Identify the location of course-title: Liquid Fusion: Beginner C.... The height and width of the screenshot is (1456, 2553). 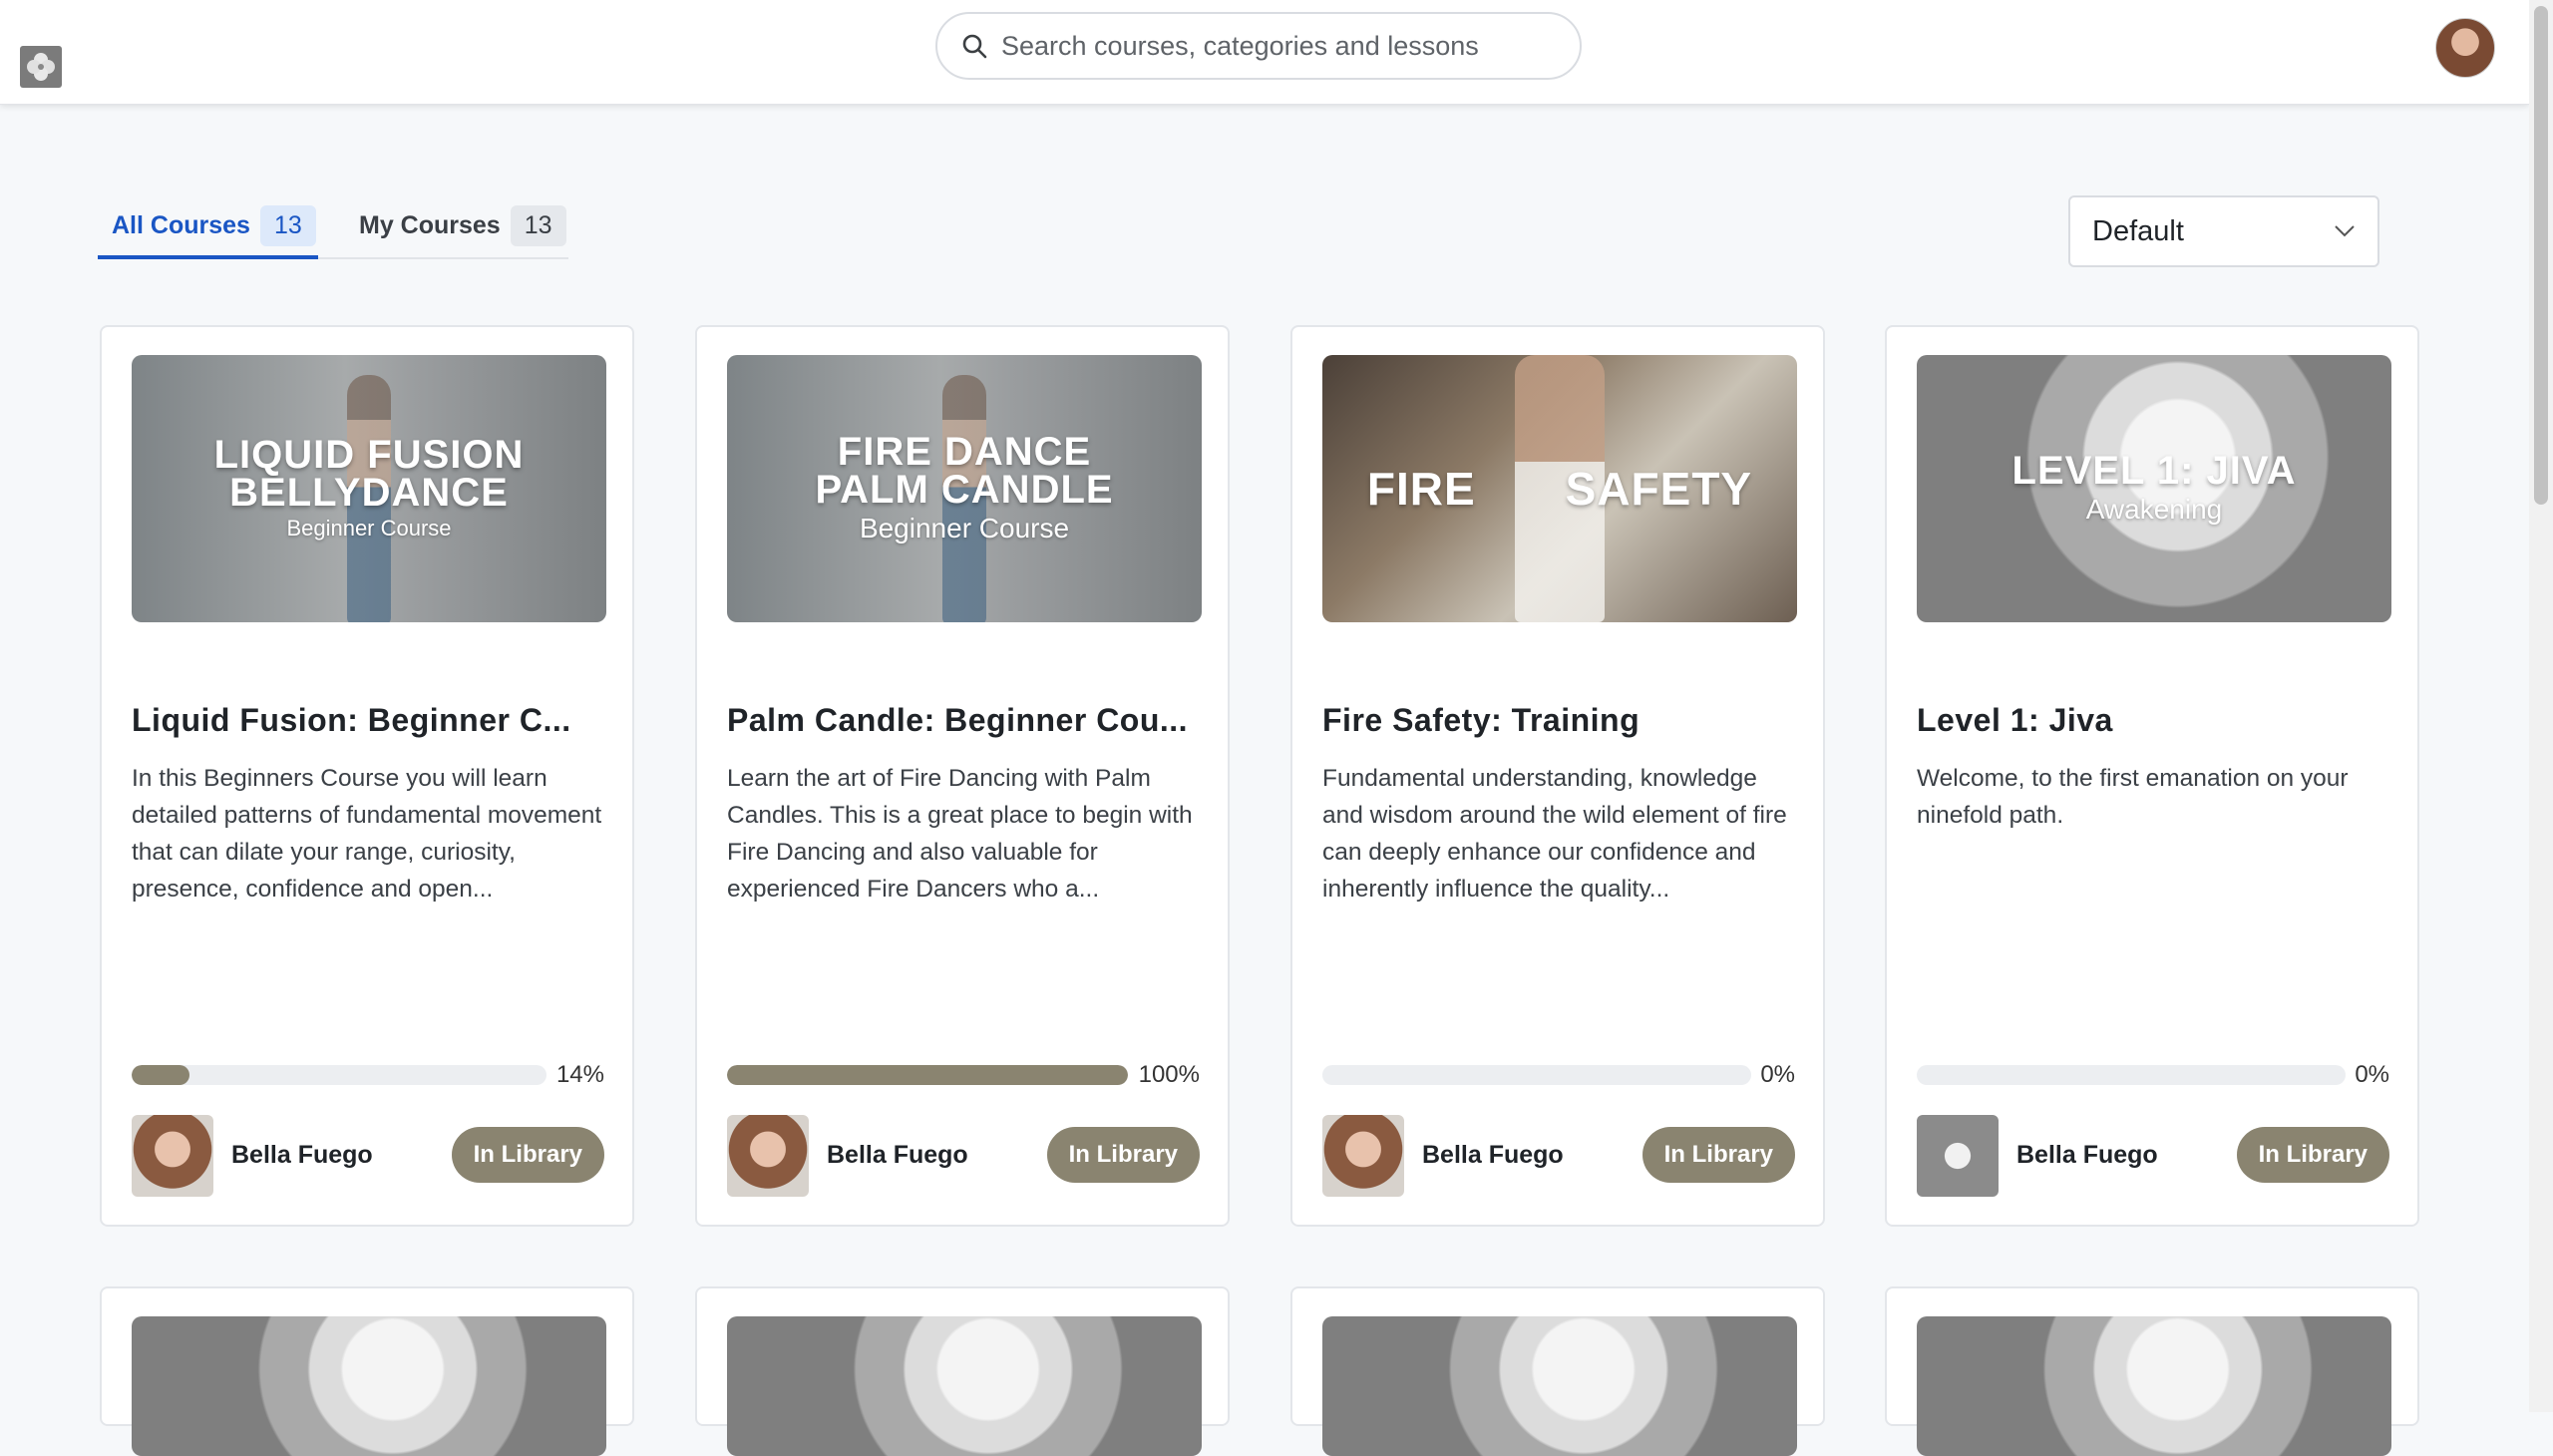
(371, 720).